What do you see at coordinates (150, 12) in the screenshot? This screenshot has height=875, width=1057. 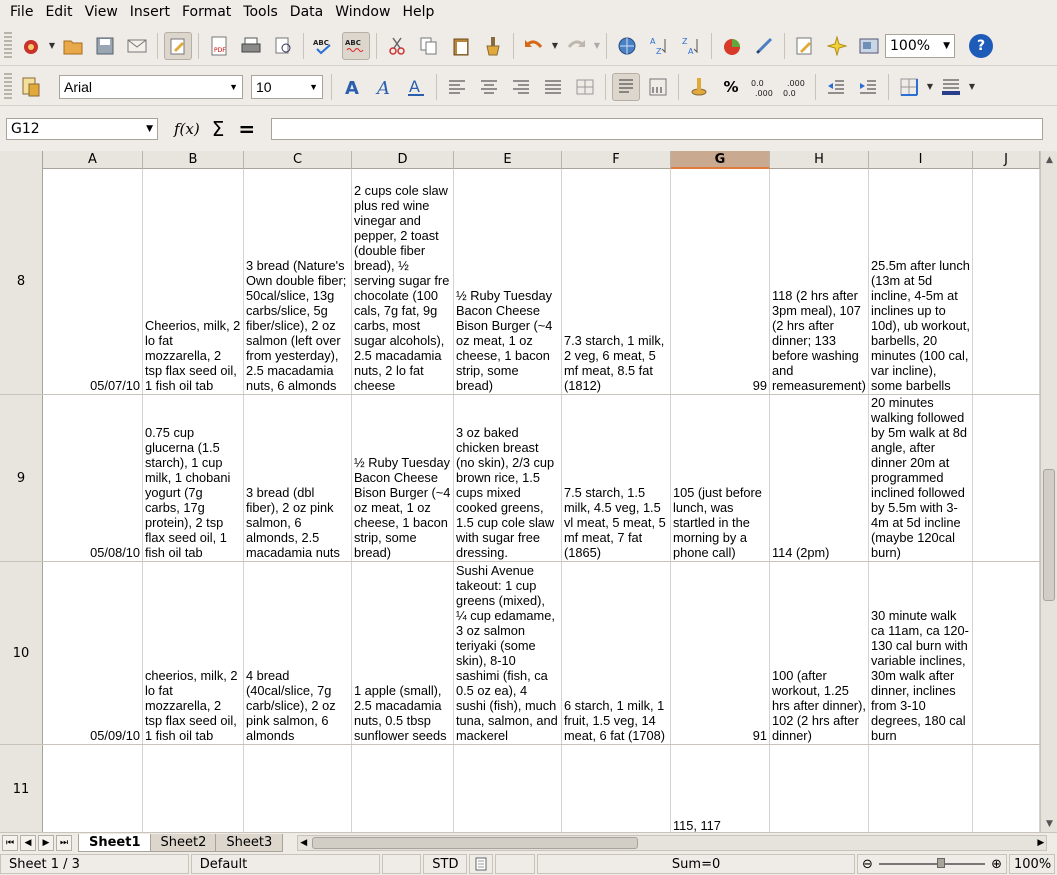 I see `menu-insert: Insert` at bounding box center [150, 12].